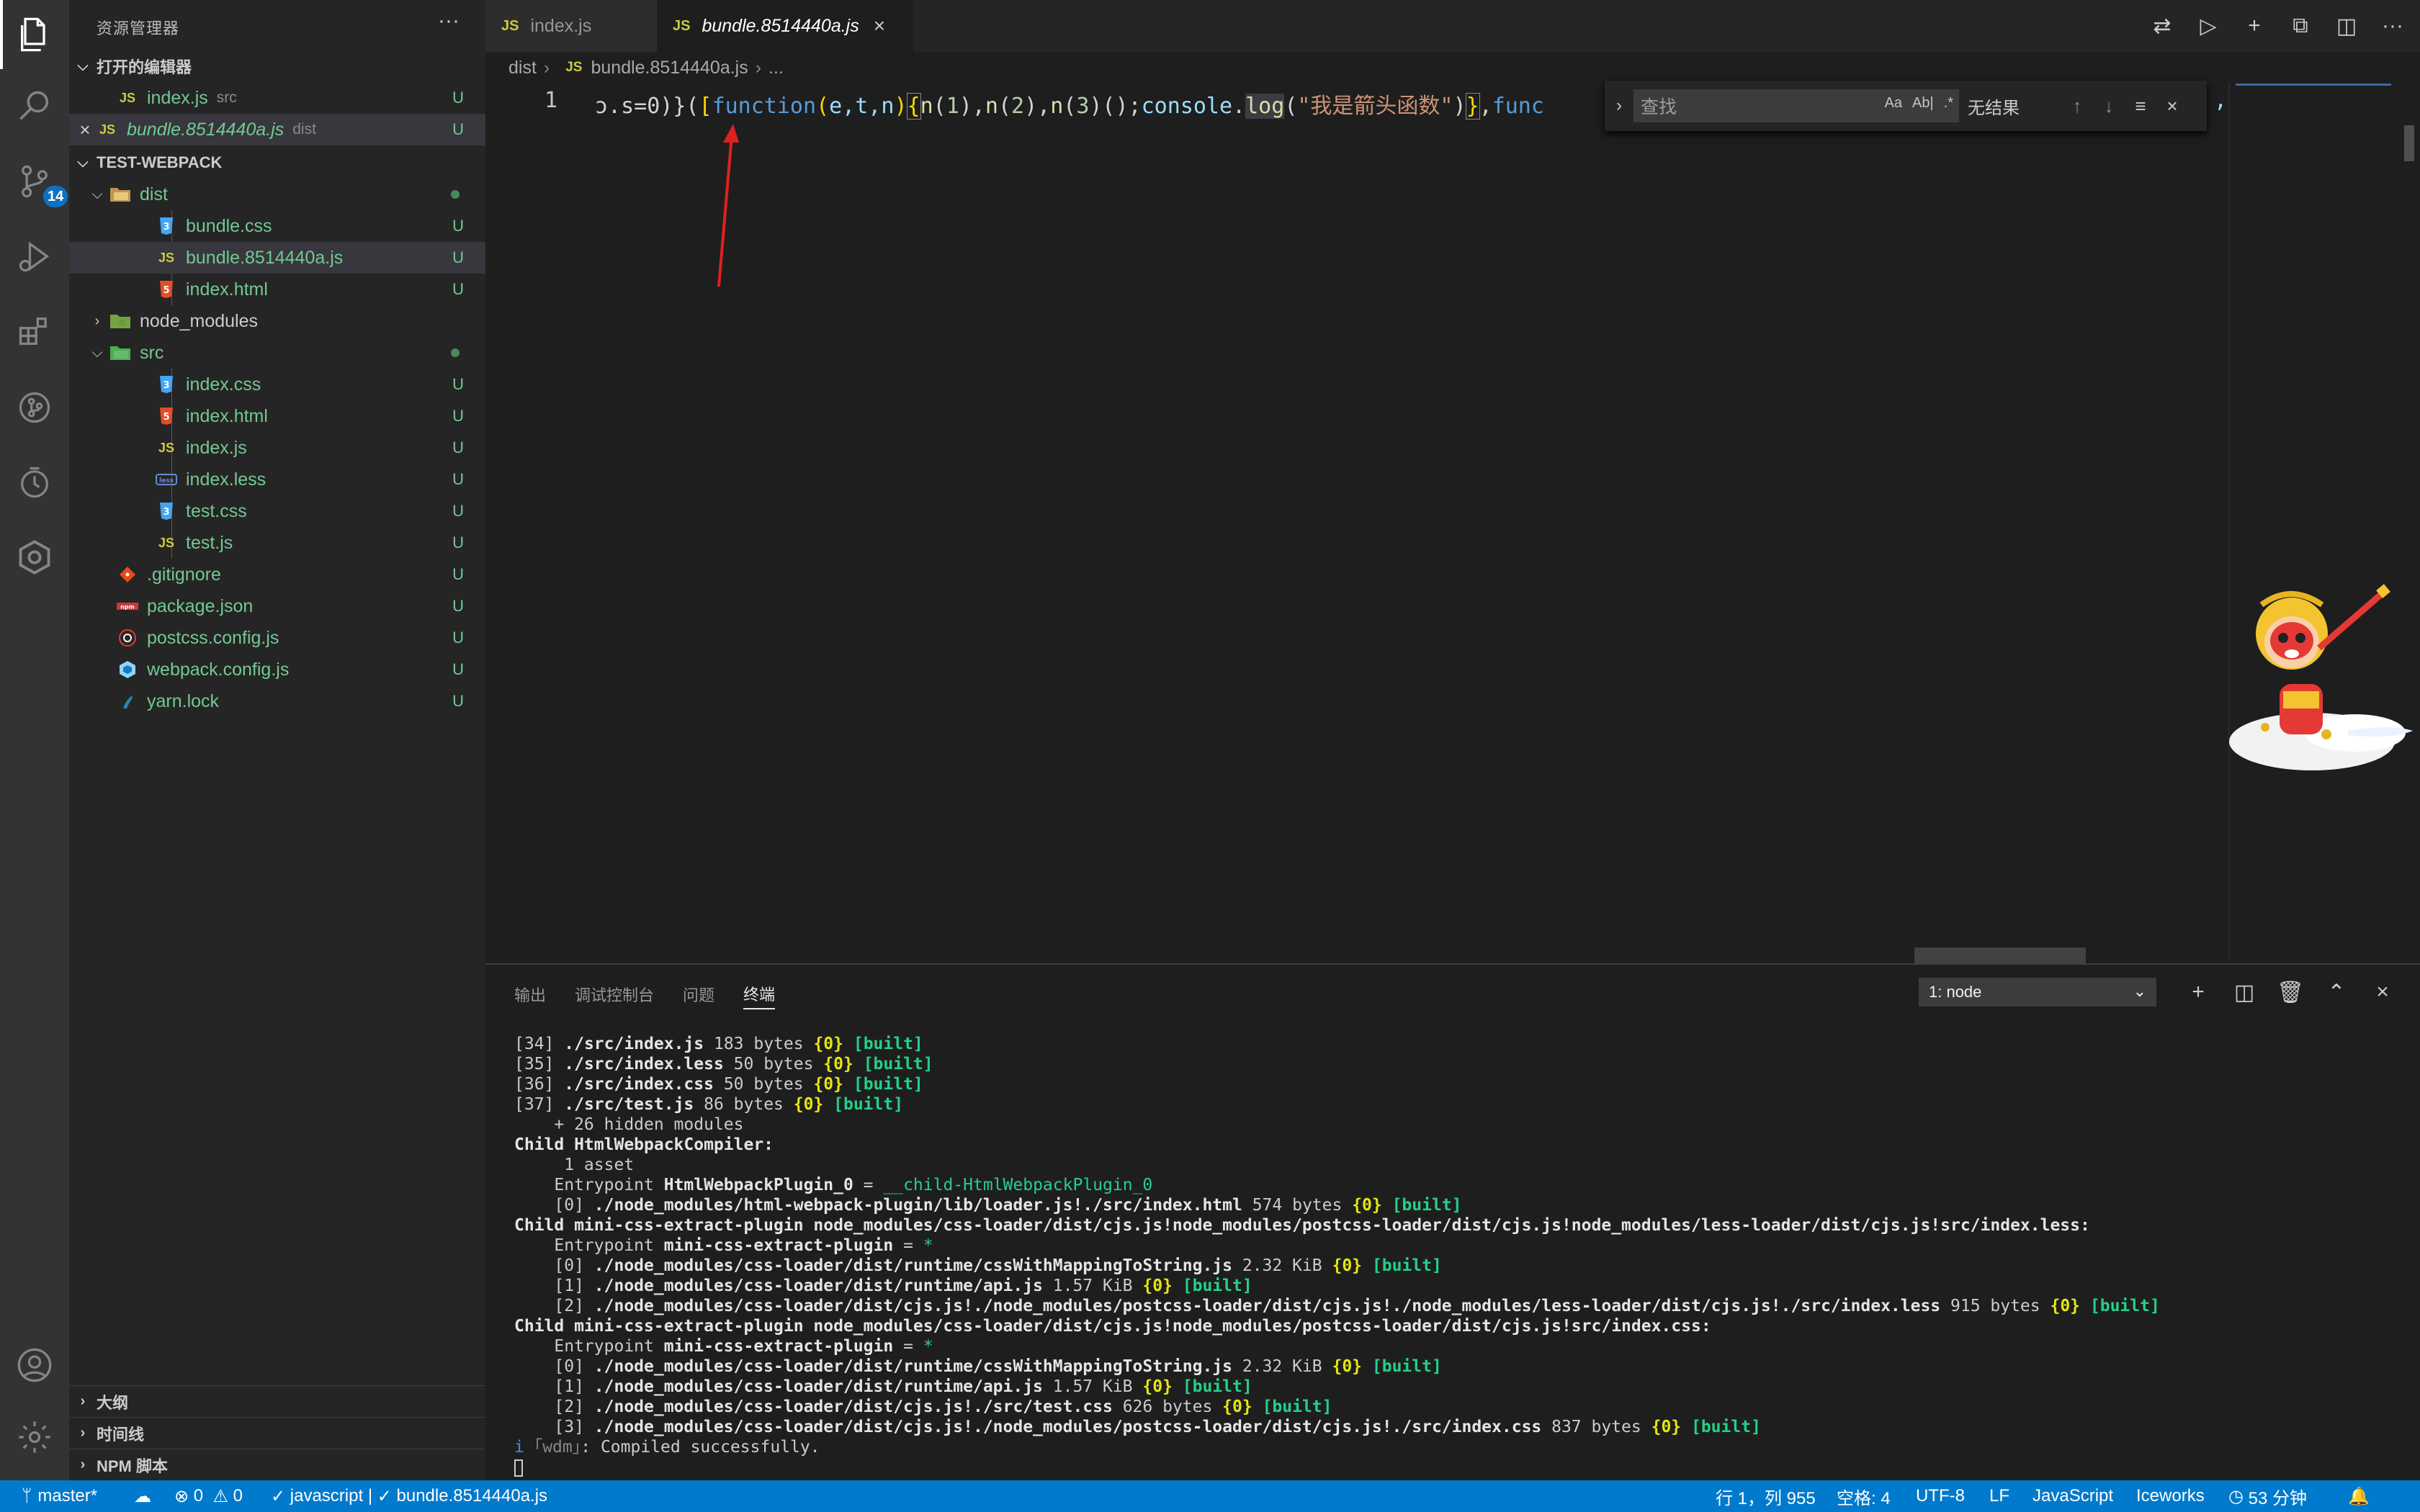 This screenshot has height=1512, width=2420. Describe the element at coordinates (2244, 992) in the screenshot. I see `split-terminal-icon: ◫` at that location.